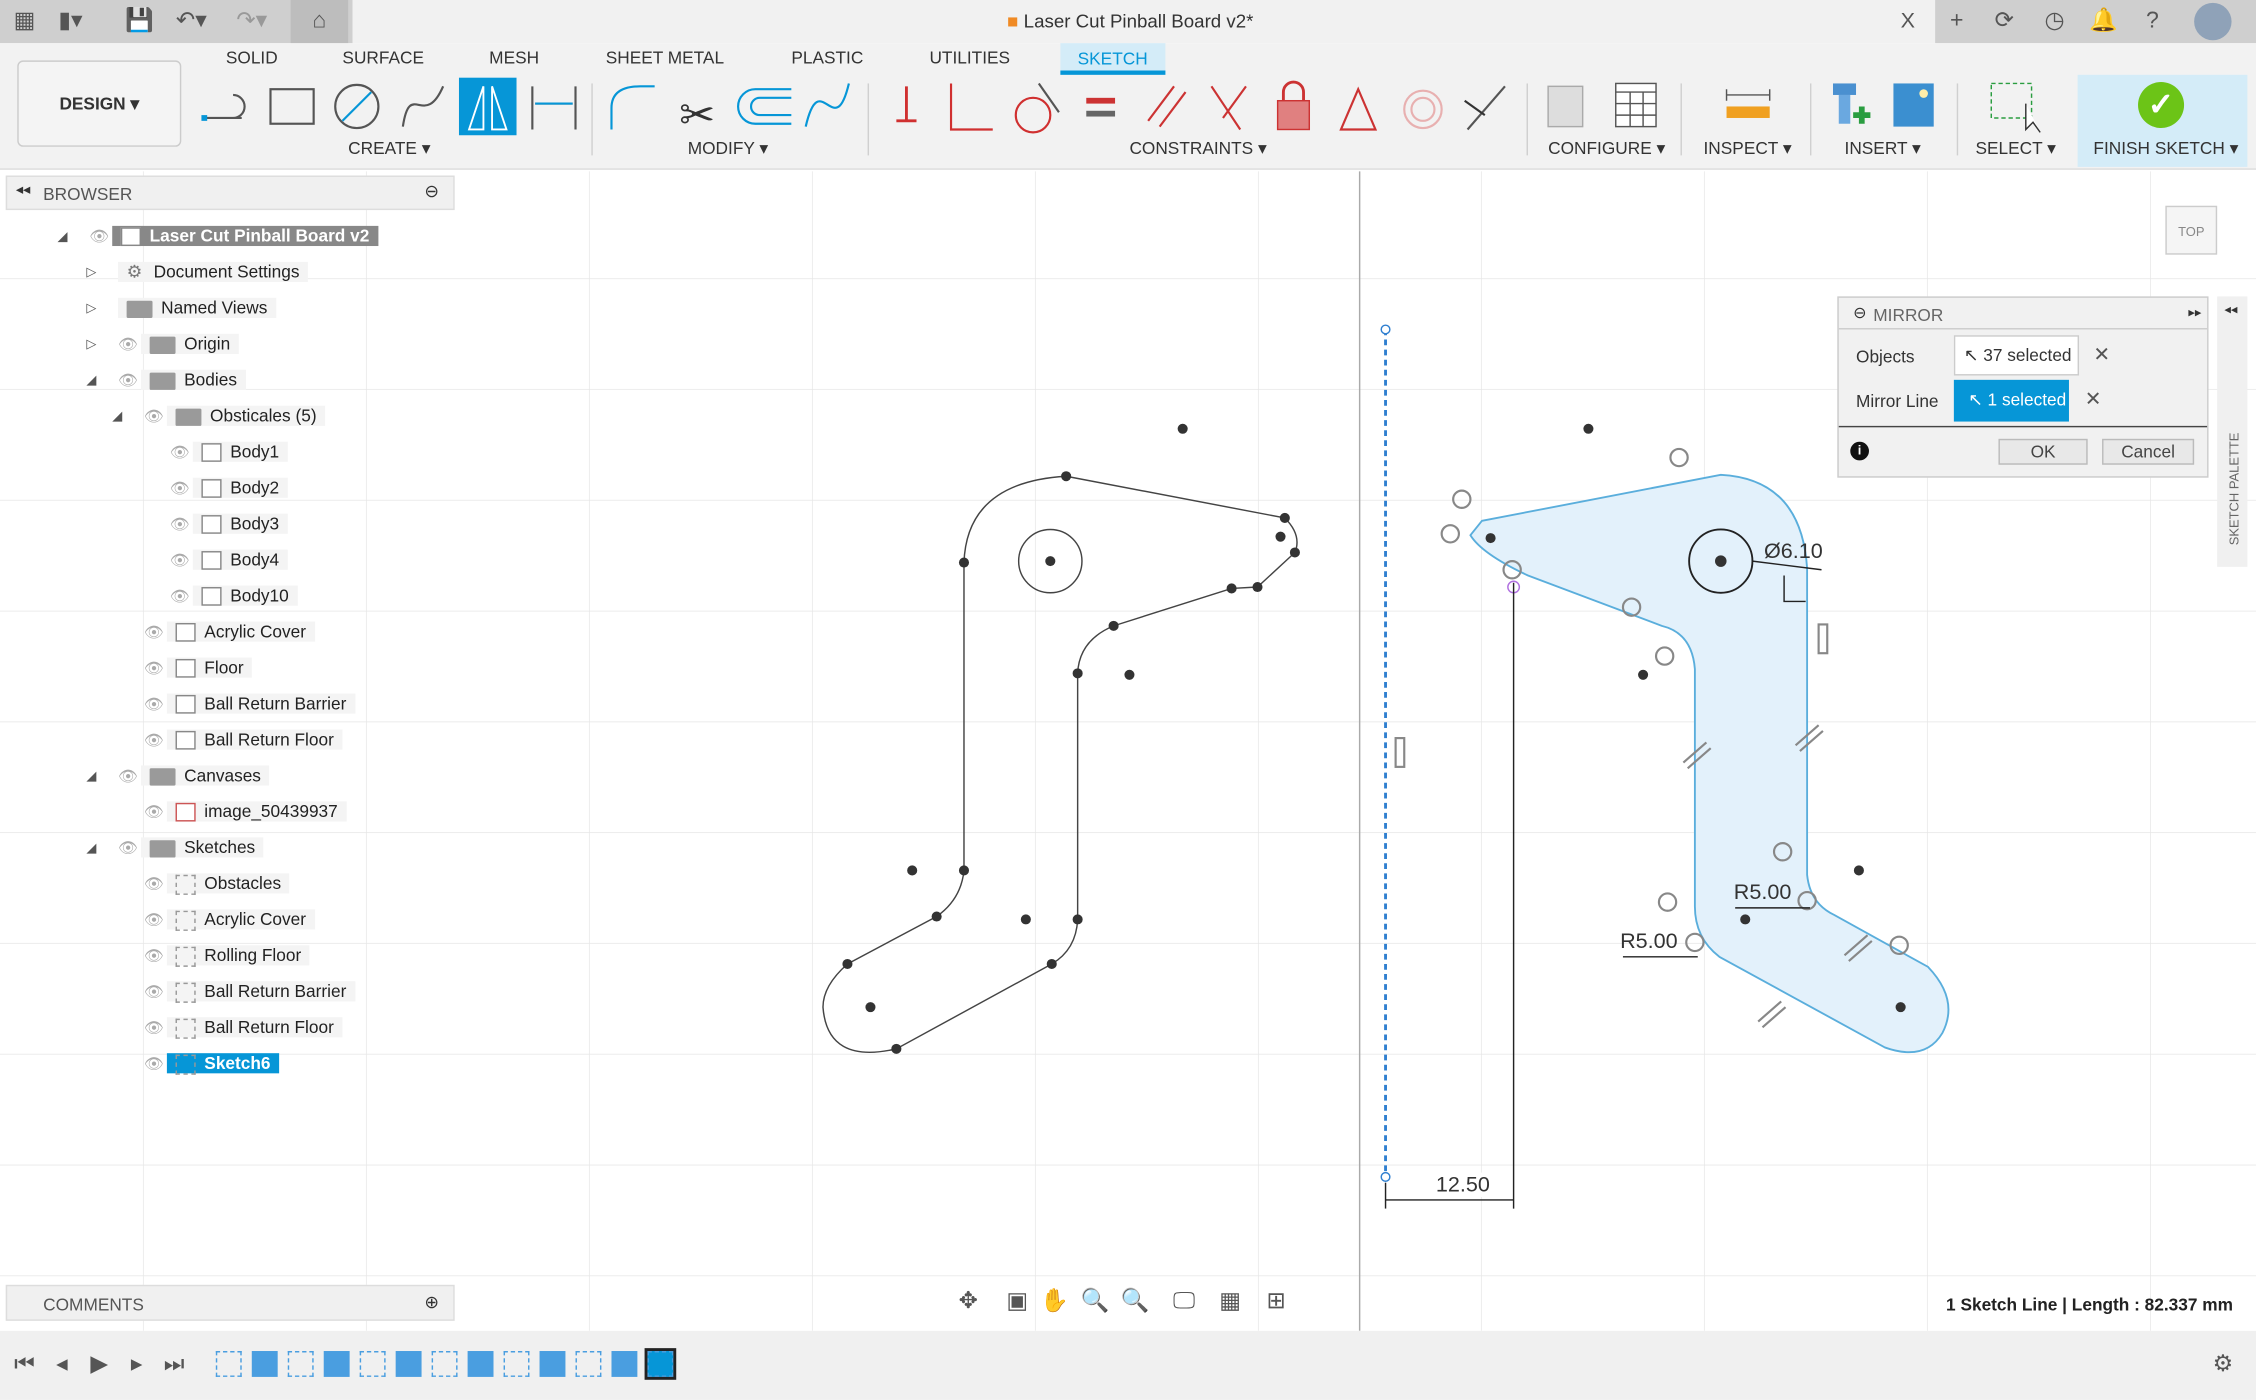 This screenshot has width=2256, height=1400. I want to click on clear-objects-icon: ✕, so click(2101, 354).